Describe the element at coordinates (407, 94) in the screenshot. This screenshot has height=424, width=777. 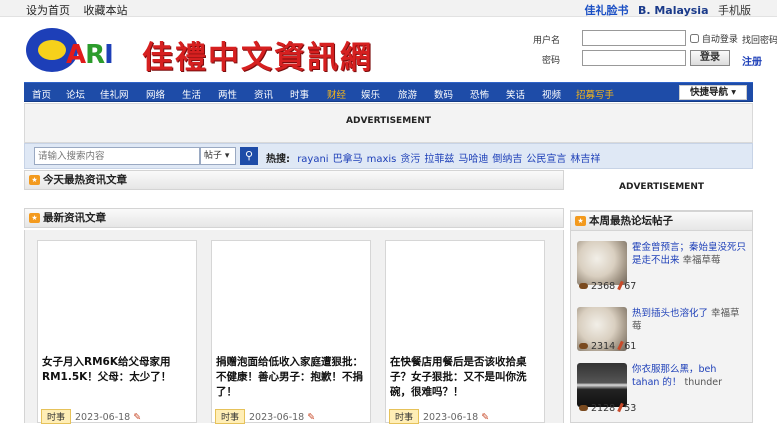
I see `nav-item: 旅游` at that location.